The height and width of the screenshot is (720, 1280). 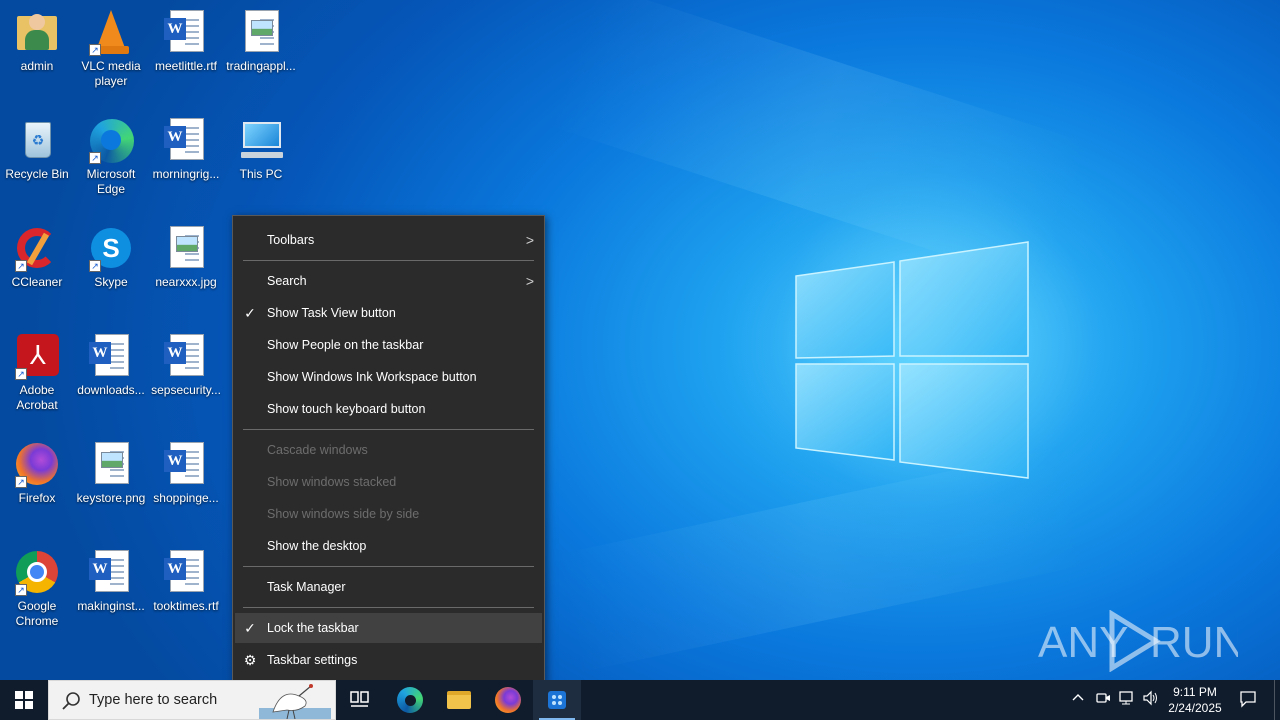 What do you see at coordinates (186, 41) in the screenshot?
I see `desktop-icon-meetlittle: W meetlittle.rtf` at bounding box center [186, 41].